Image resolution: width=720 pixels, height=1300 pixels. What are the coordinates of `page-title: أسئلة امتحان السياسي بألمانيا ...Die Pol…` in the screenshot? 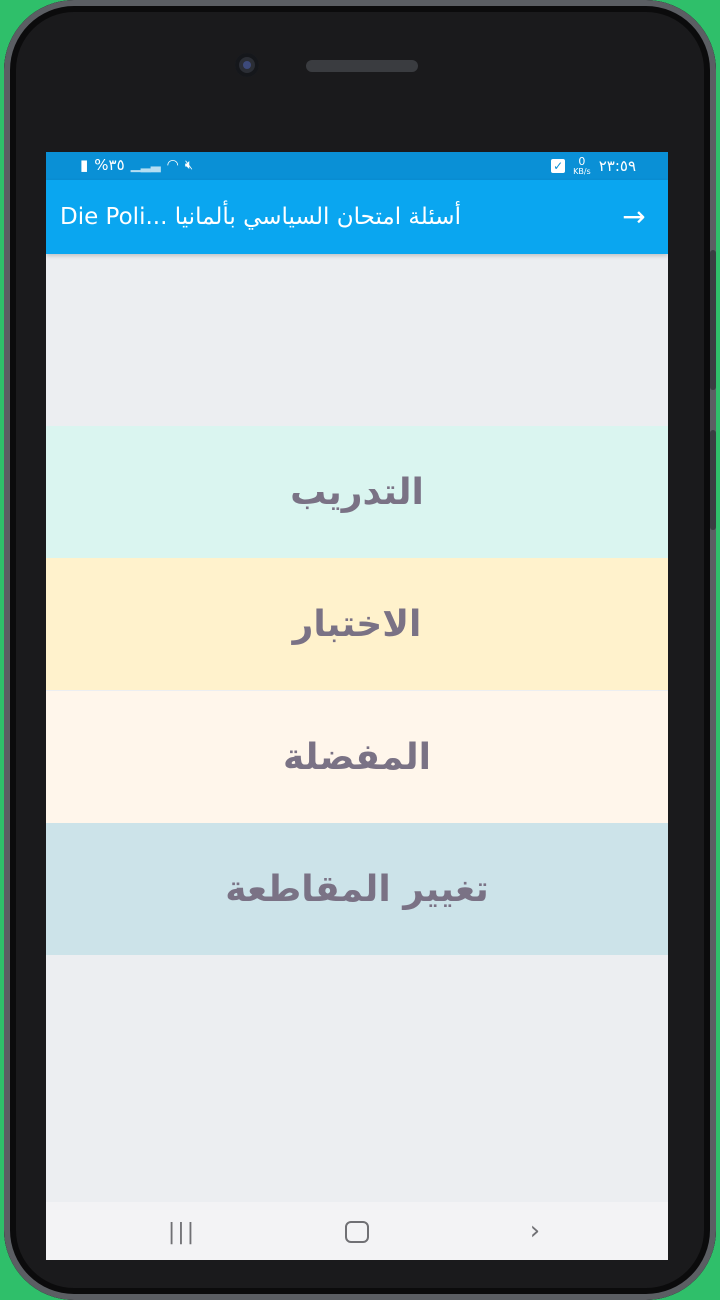 It's located at (260, 217).